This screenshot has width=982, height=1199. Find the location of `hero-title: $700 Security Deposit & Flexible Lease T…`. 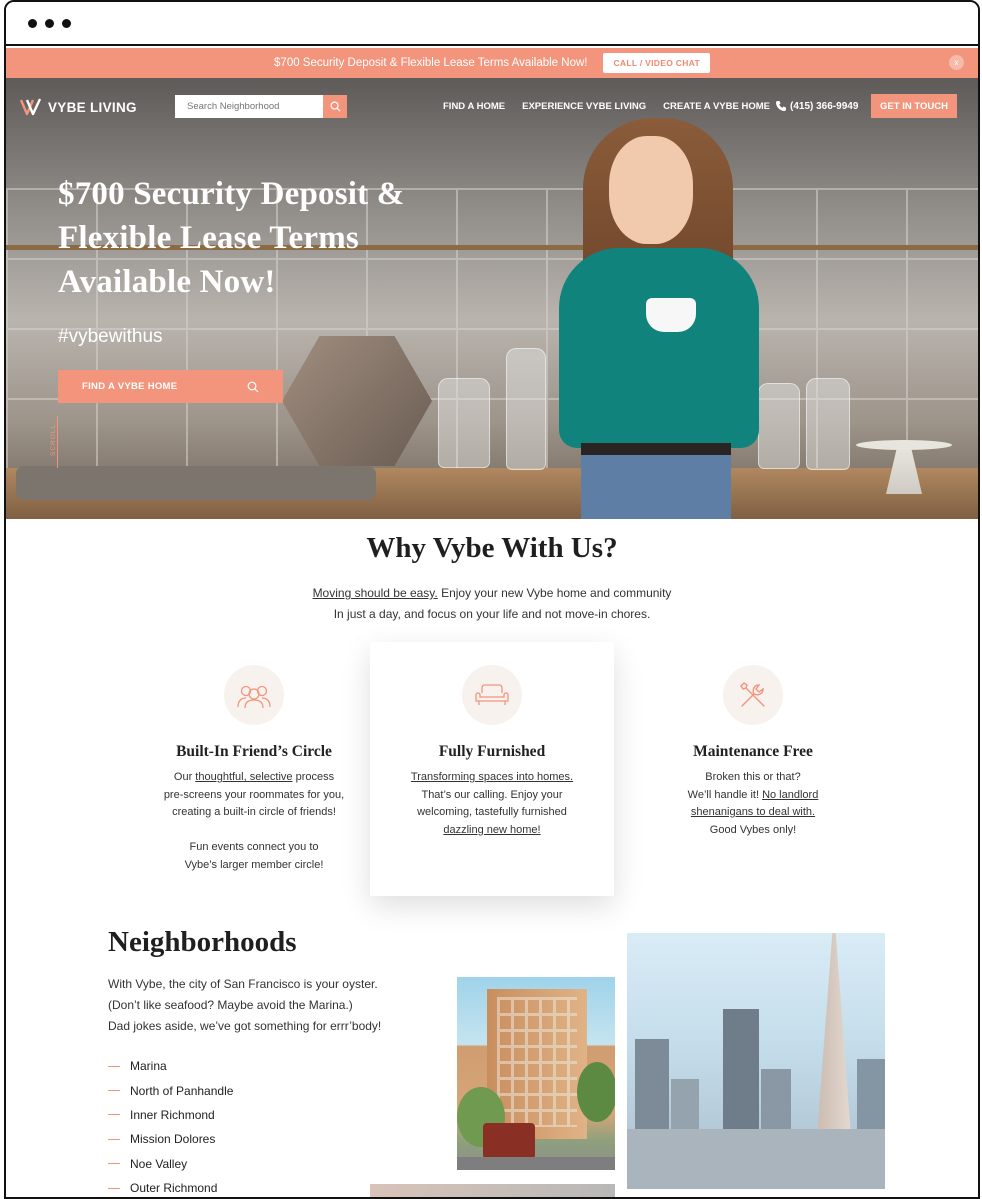

hero-title: $700 Security Deposit & Flexible Lease T… is located at coordinates (231, 238).